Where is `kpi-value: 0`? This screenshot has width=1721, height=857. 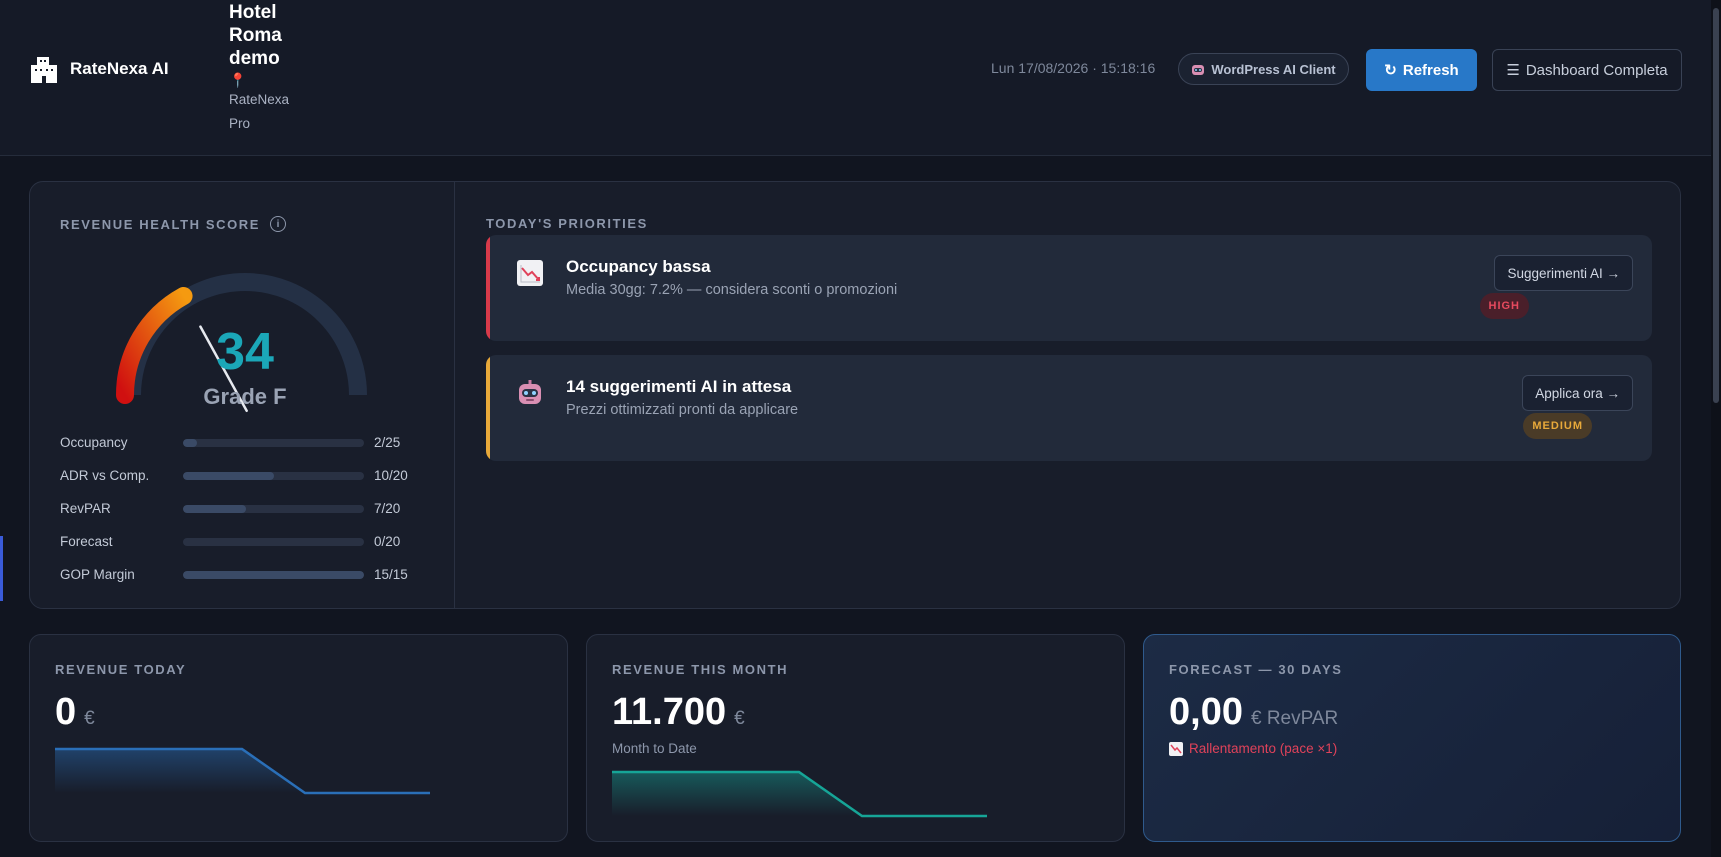
kpi-value: 0 is located at coordinates (66, 712).